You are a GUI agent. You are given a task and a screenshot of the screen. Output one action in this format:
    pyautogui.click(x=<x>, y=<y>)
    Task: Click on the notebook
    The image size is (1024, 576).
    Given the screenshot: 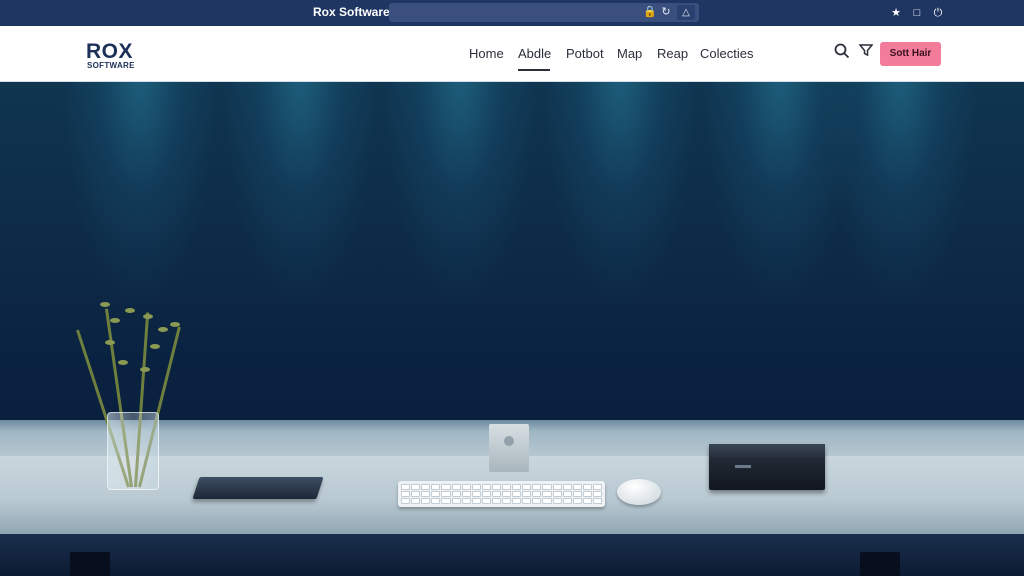 What is the action you would take?
    pyautogui.click(x=258, y=488)
    